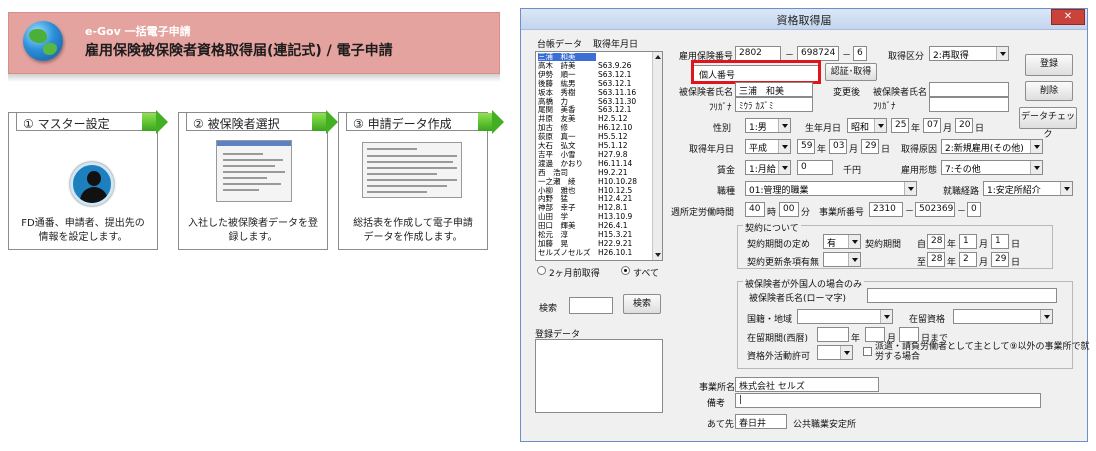  Describe the element at coordinates (936, 241) in the screenshot. I see `contract-from-year: 28` at that location.